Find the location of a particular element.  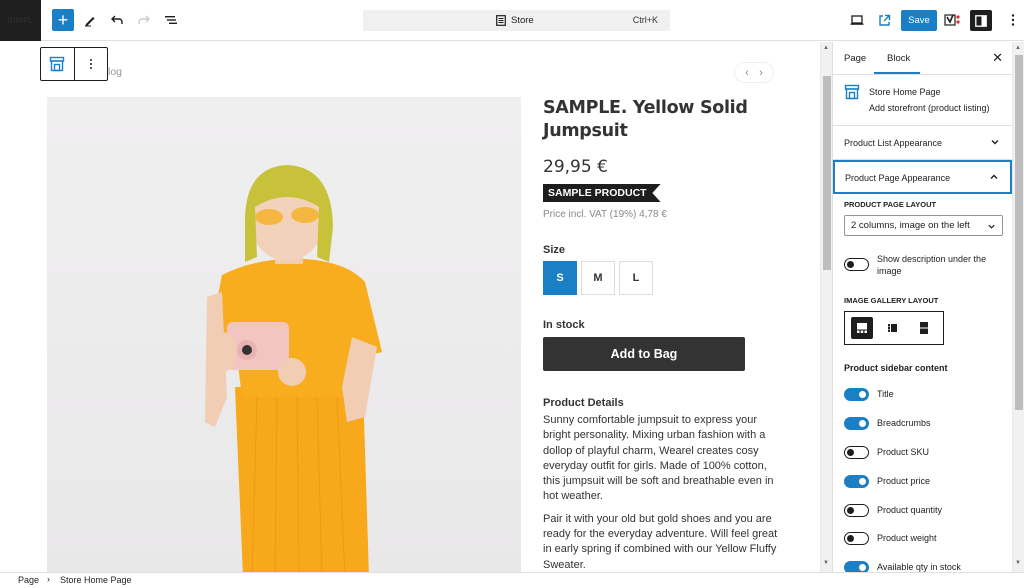

pencil-tools-icon is located at coordinates (90, 22).